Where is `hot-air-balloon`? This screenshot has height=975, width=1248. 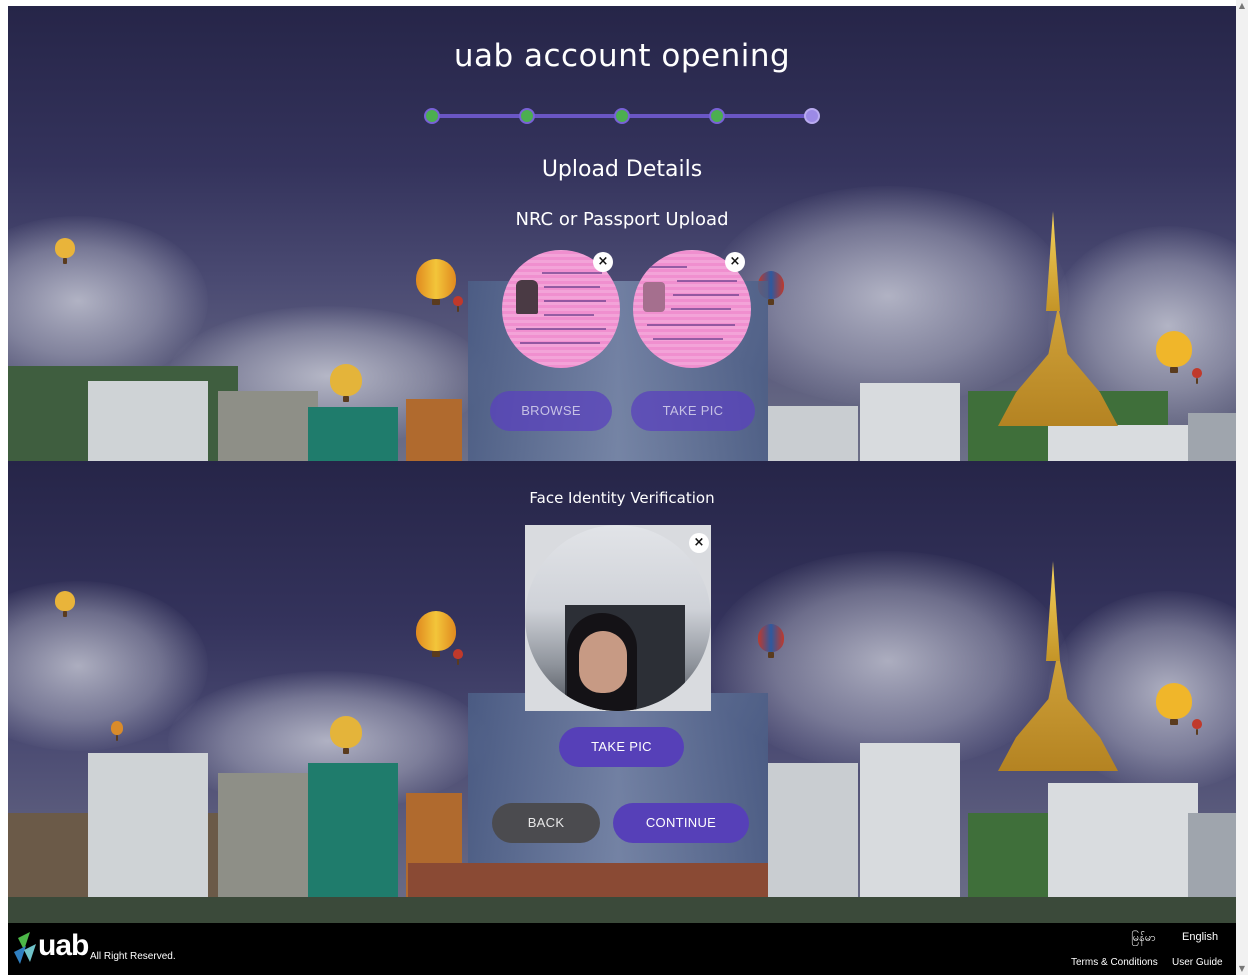
hot-air-balloon is located at coordinates (65, 604).